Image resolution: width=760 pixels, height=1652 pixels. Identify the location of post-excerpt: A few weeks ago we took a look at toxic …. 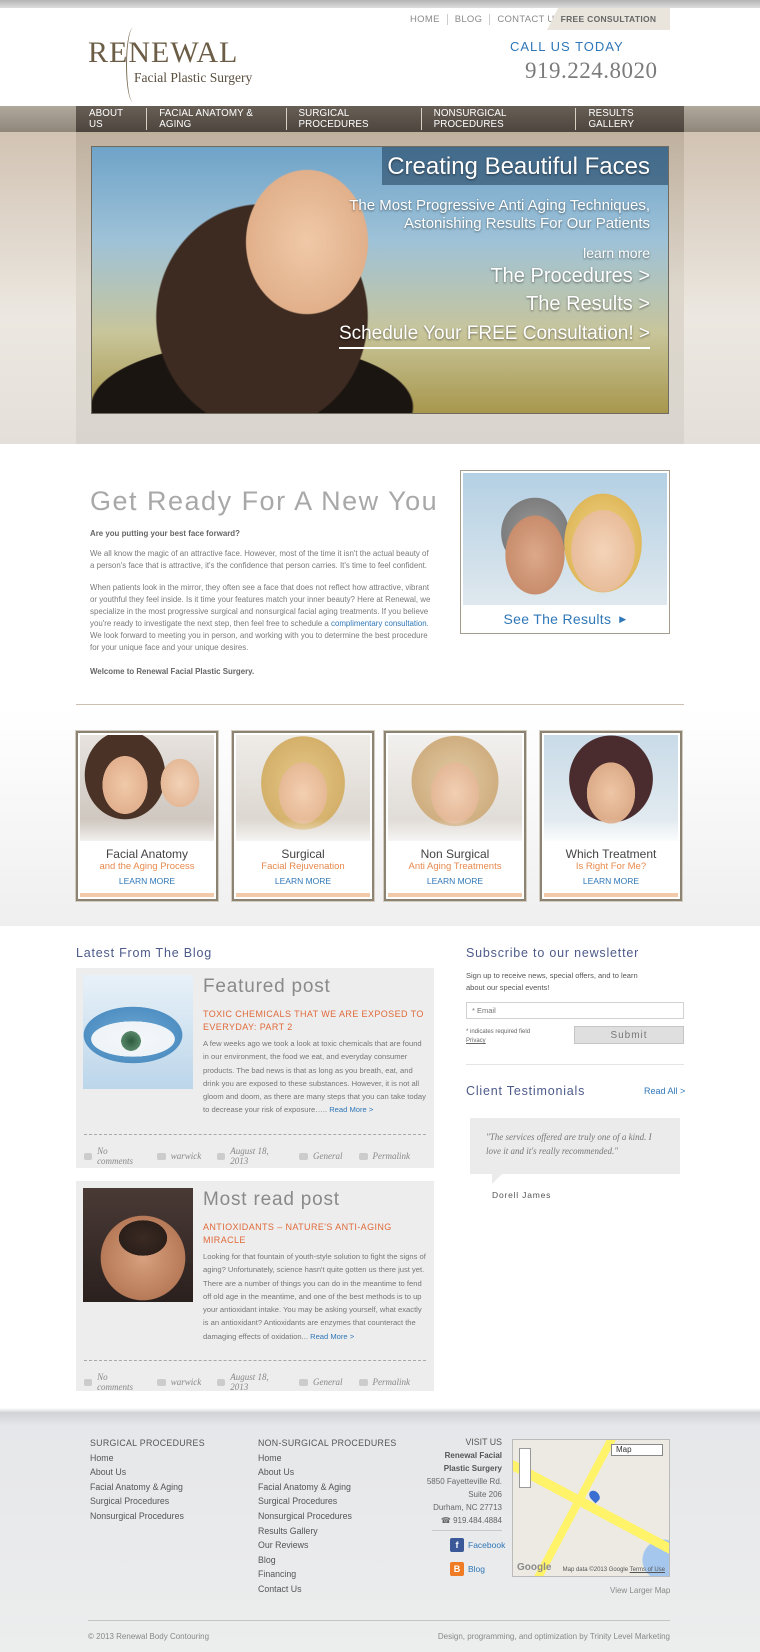
(315, 1077).